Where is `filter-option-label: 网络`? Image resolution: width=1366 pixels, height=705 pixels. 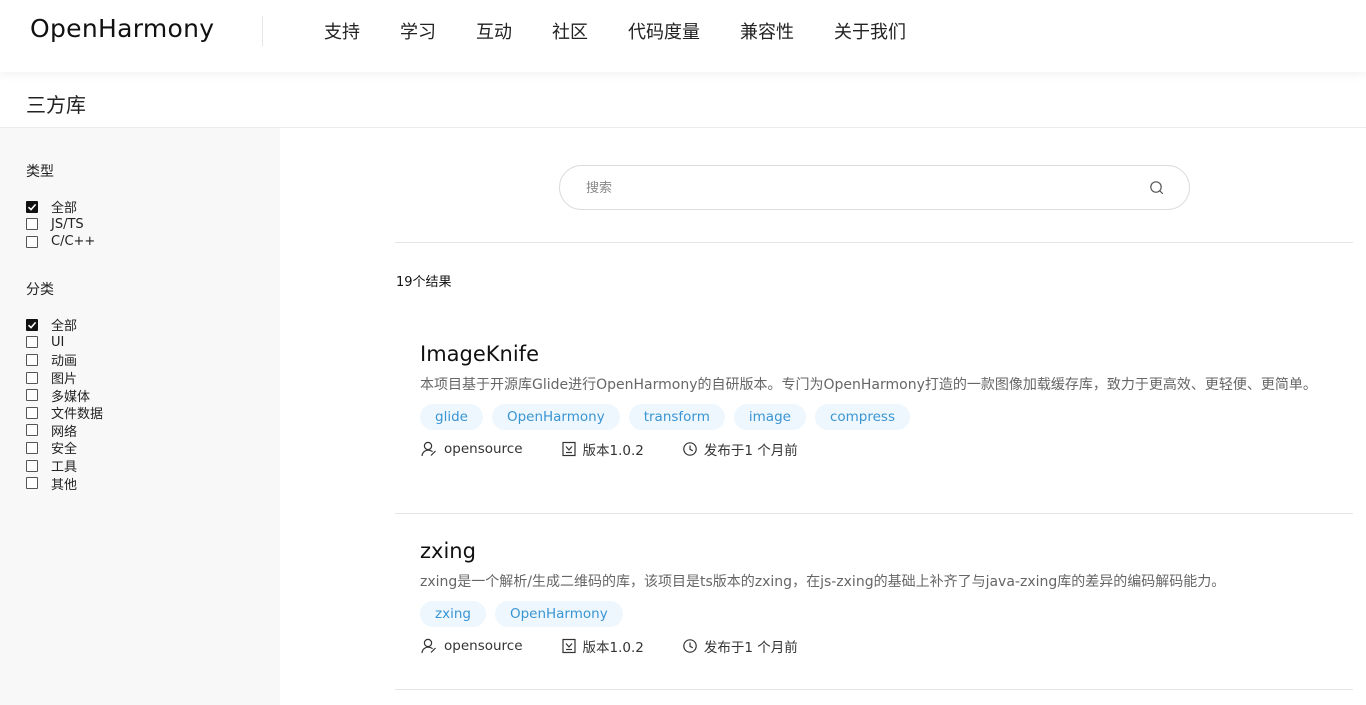
filter-option-label: 网络 is located at coordinates (64, 432).